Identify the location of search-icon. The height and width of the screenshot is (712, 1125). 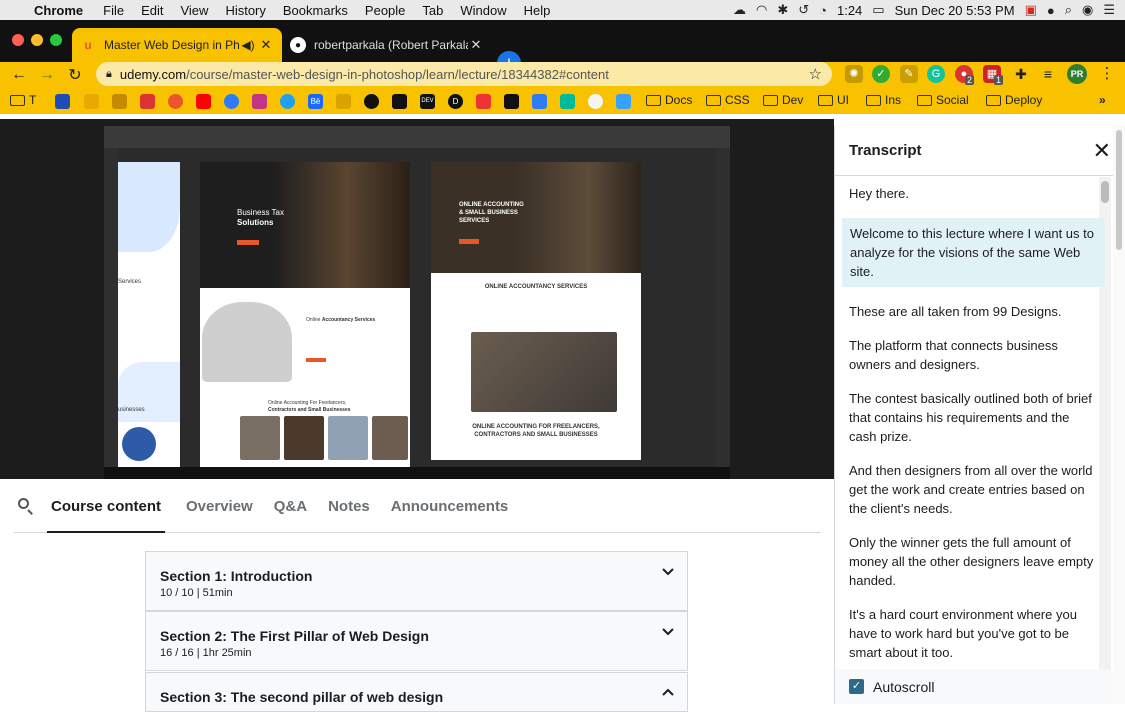
(25, 506).